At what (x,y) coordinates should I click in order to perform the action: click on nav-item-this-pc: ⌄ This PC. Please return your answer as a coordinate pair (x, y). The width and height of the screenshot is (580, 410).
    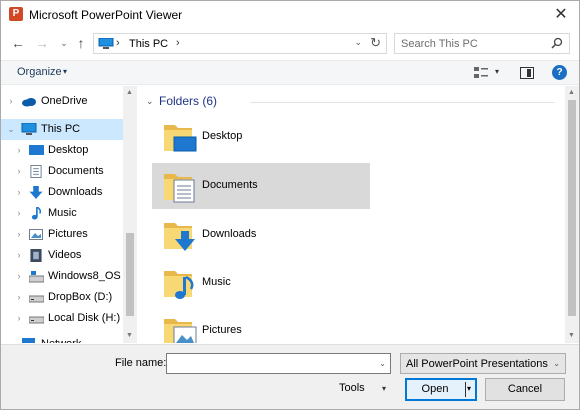
    Looking at the image, I should click on (62, 129).